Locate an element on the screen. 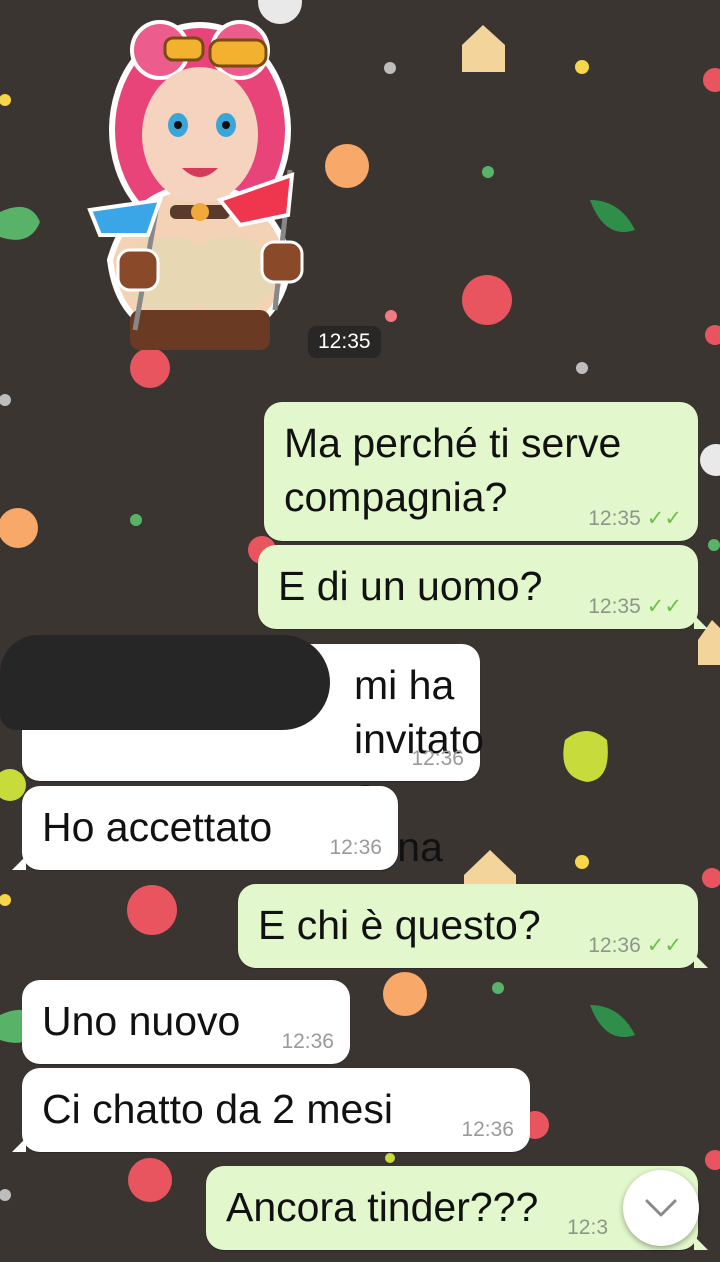 The width and height of the screenshot is (720, 1262). outgoing-message: Ma perché ti serve compagnia? 12:35 ✓✓ is located at coordinates (481, 471).